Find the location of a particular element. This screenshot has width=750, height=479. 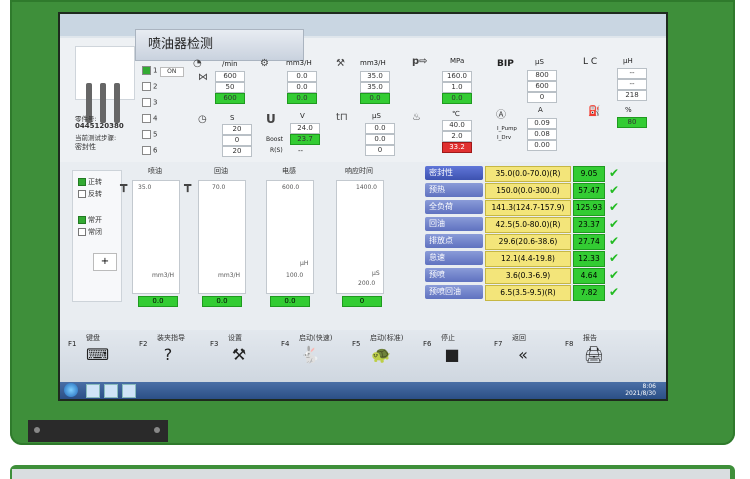

speed-step: 50 is located at coordinates (230, 87).